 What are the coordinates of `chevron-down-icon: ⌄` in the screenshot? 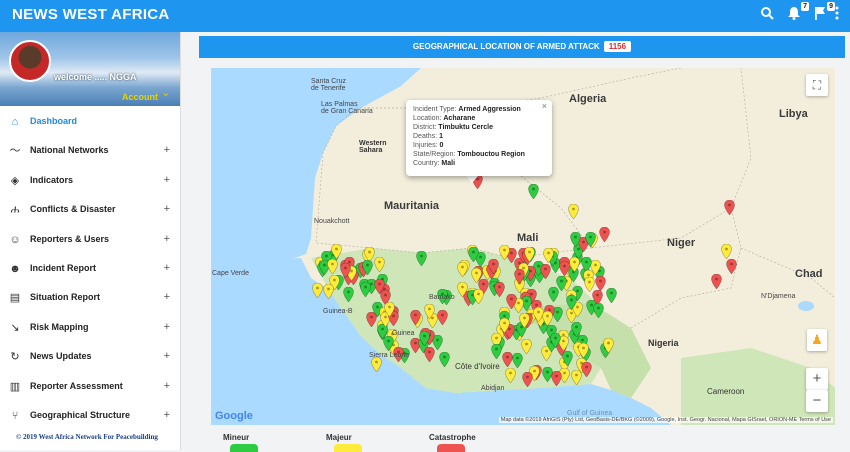 It's located at (166, 93).